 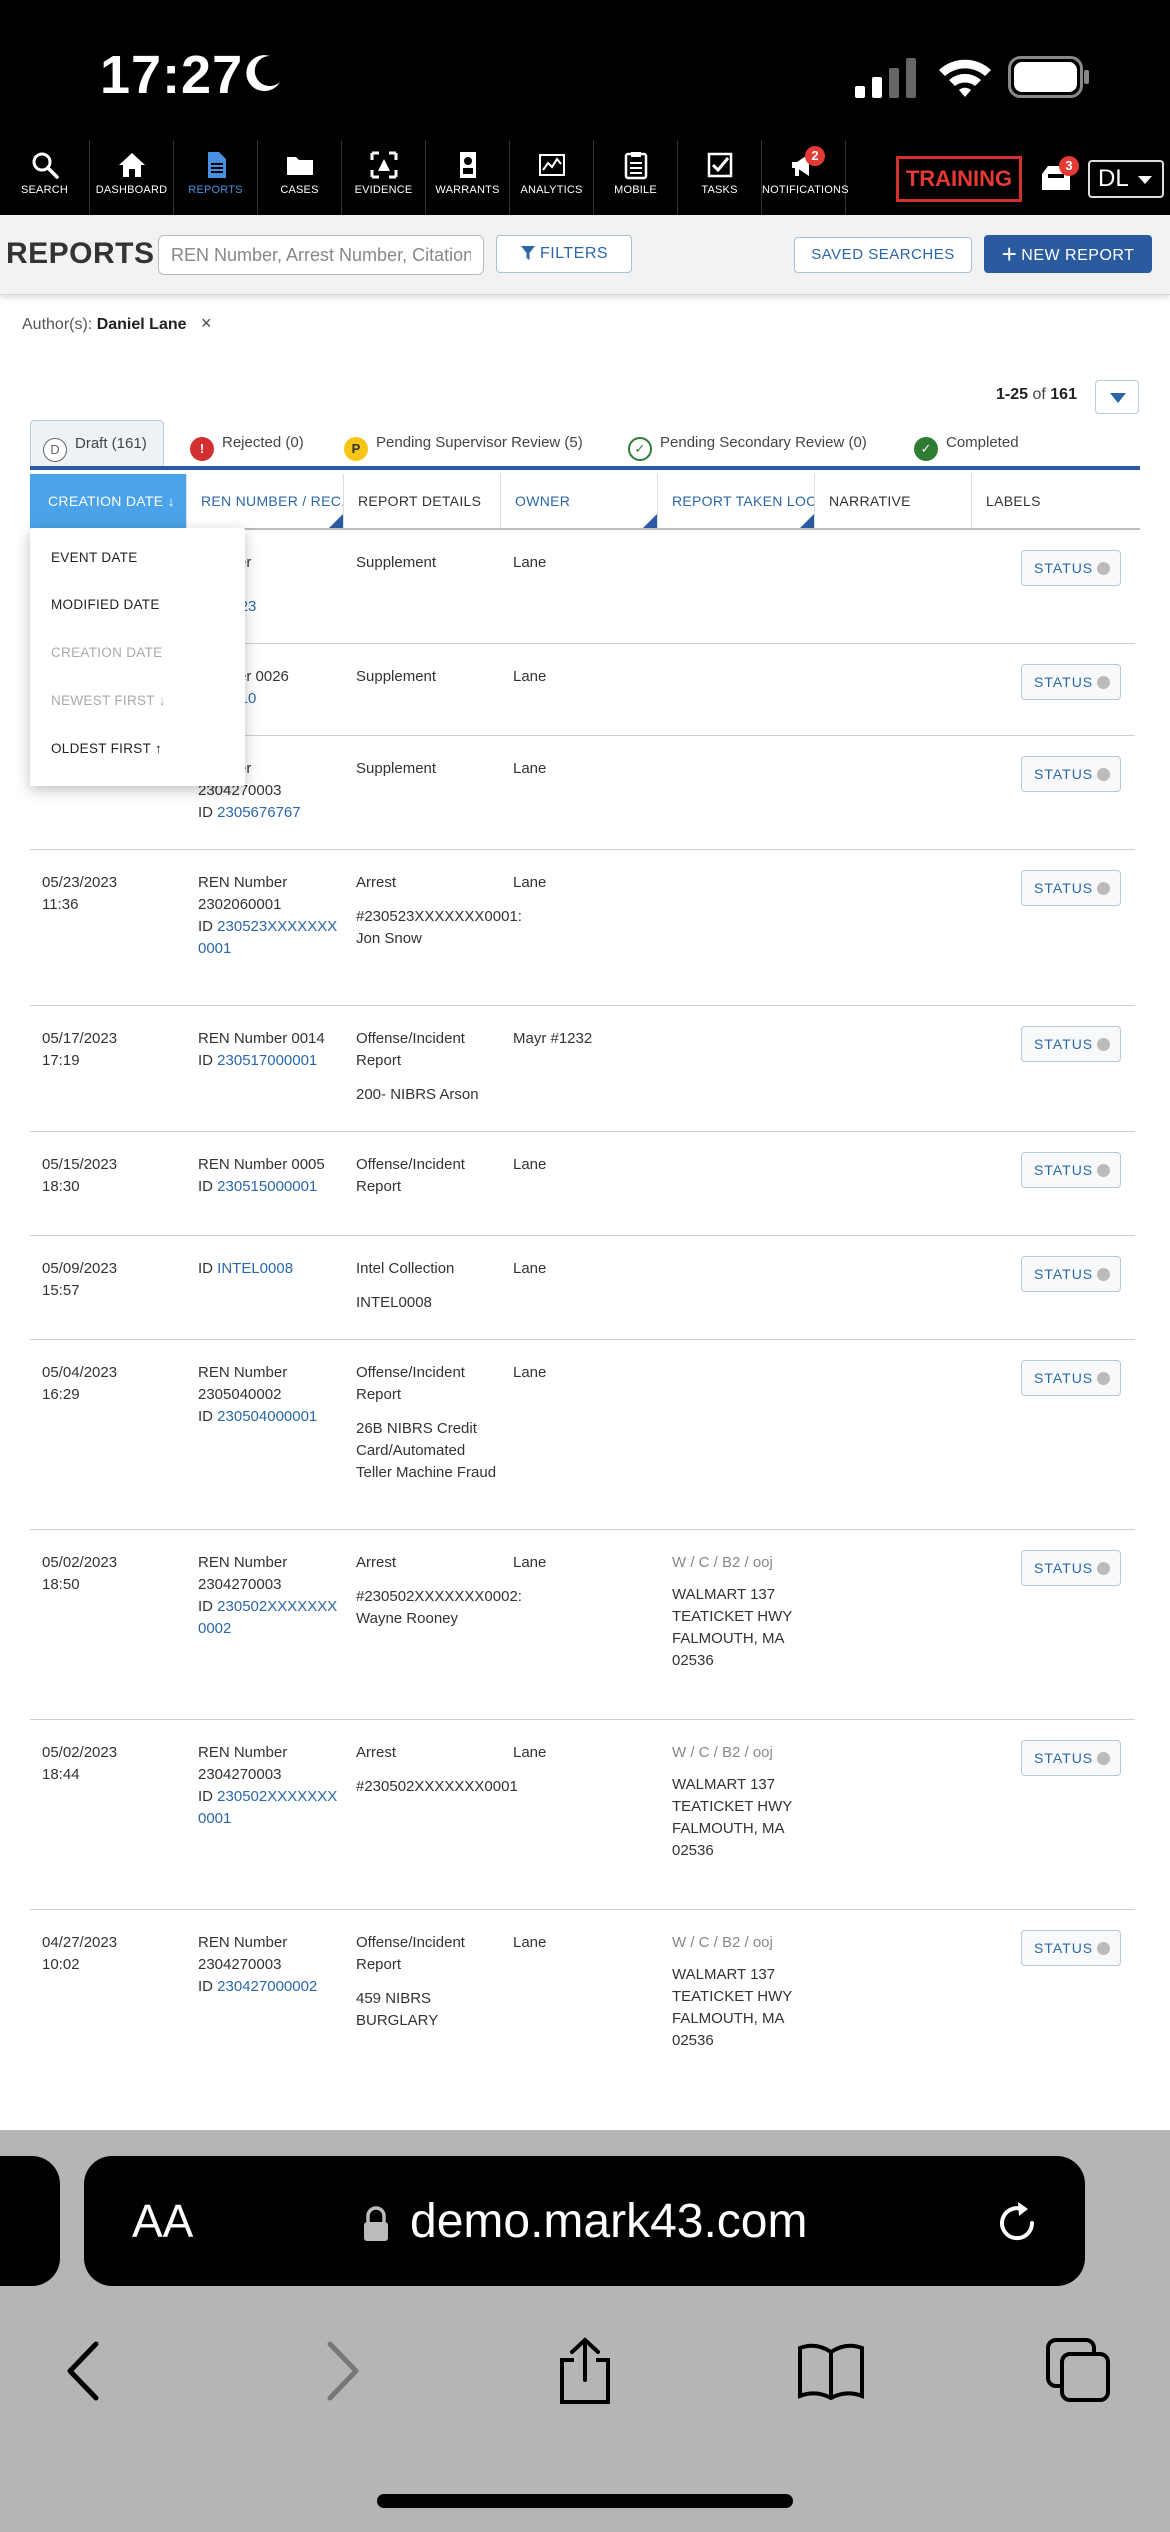 I want to click on nav-evidence: EVIDENCE, so click(x=384, y=177).